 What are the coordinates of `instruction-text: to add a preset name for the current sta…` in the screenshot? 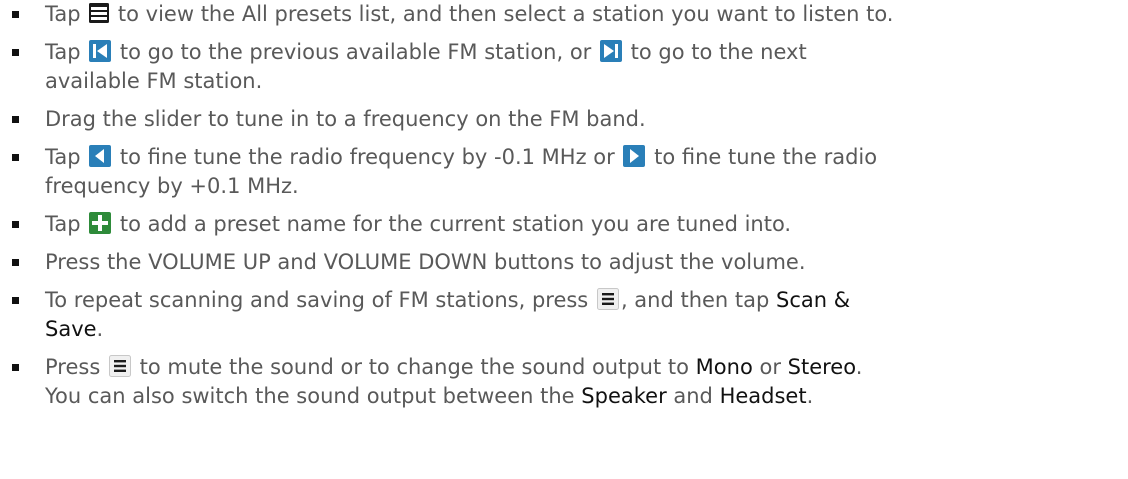 It's located at (452, 224).